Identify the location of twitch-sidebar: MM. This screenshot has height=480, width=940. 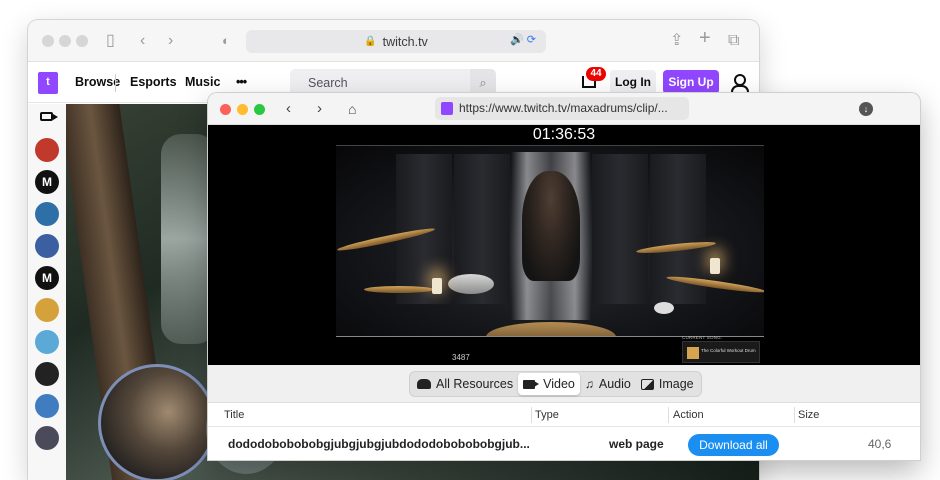
(47, 292).